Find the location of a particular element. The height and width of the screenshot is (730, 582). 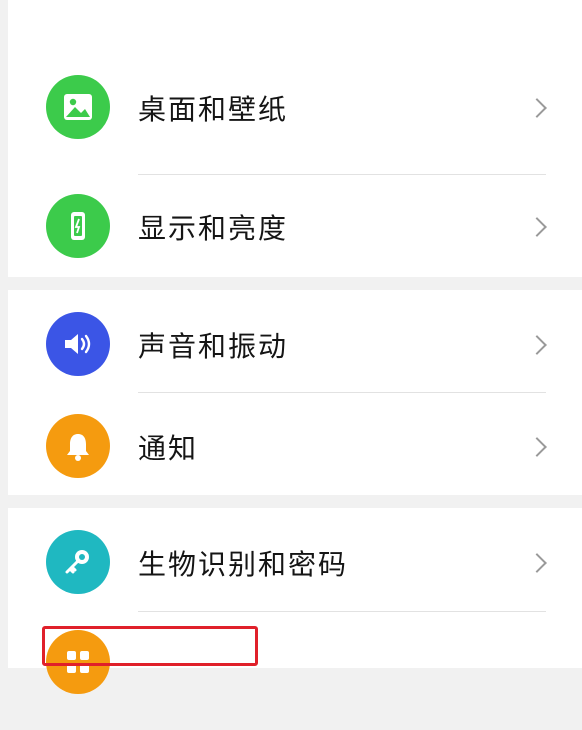

setting-item-sound: 声音和振动 is located at coordinates (295, 362).